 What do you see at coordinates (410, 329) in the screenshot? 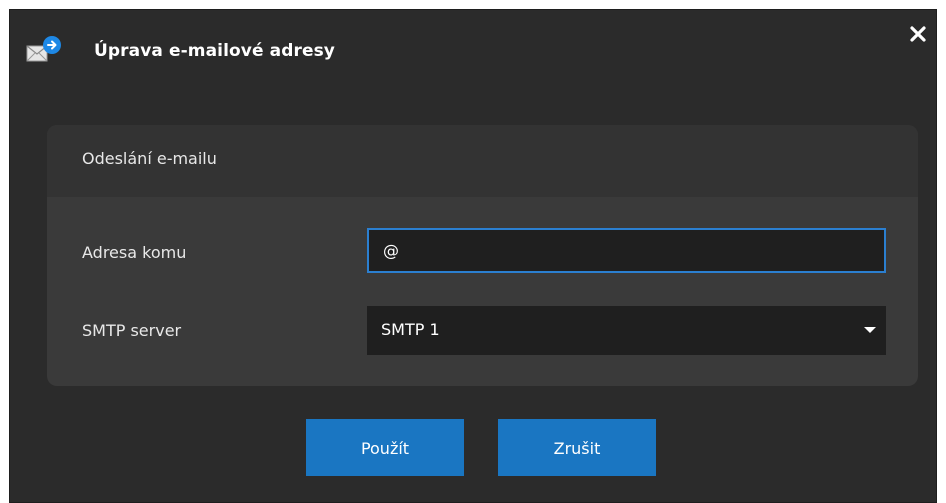
I see `smtp-server-value: SMTP 1` at bounding box center [410, 329].